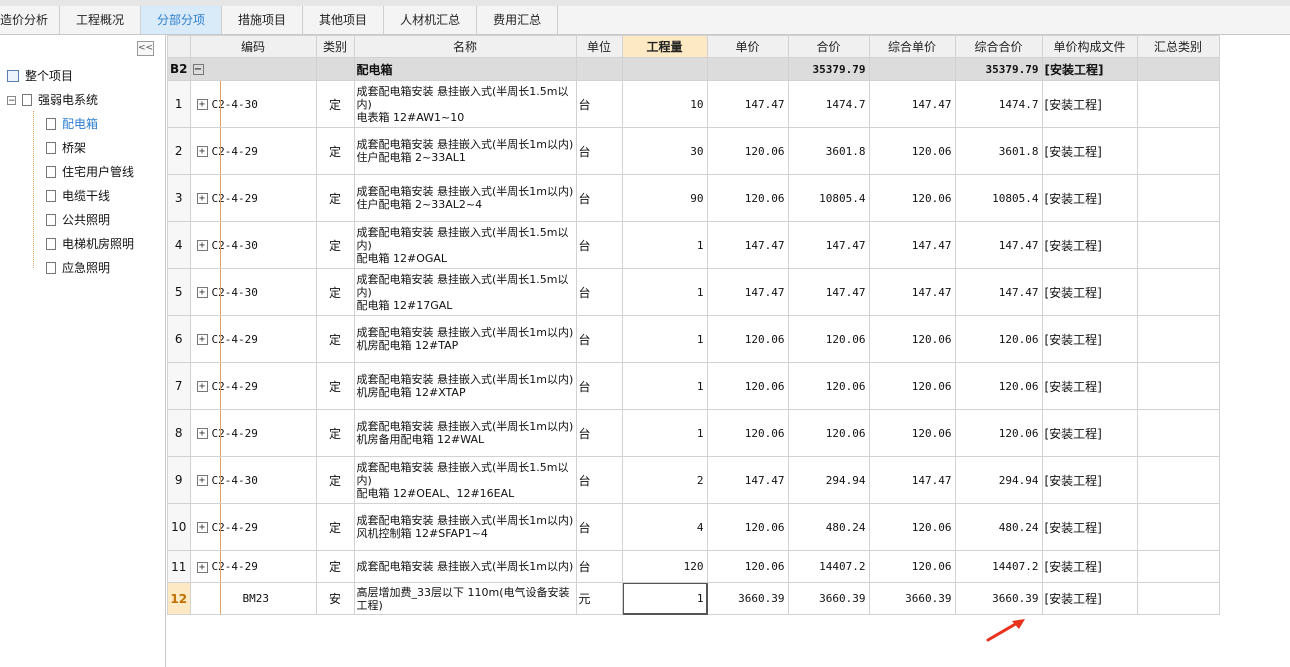 This screenshot has height=667, width=1290. Describe the element at coordinates (198, 69) in the screenshot. I see `collapse-icon: −` at that location.